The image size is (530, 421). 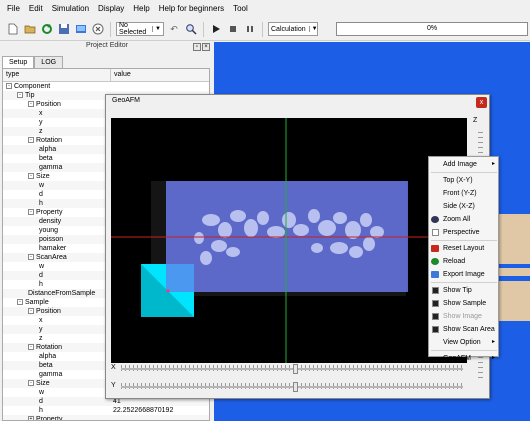 What do you see at coordinates (106, 417) in the screenshot?
I see `tree-row: + Property` at bounding box center [106, 417].